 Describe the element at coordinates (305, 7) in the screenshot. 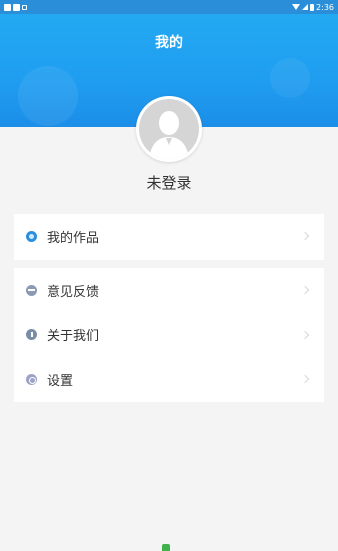

I see `signal-icon` at that location.